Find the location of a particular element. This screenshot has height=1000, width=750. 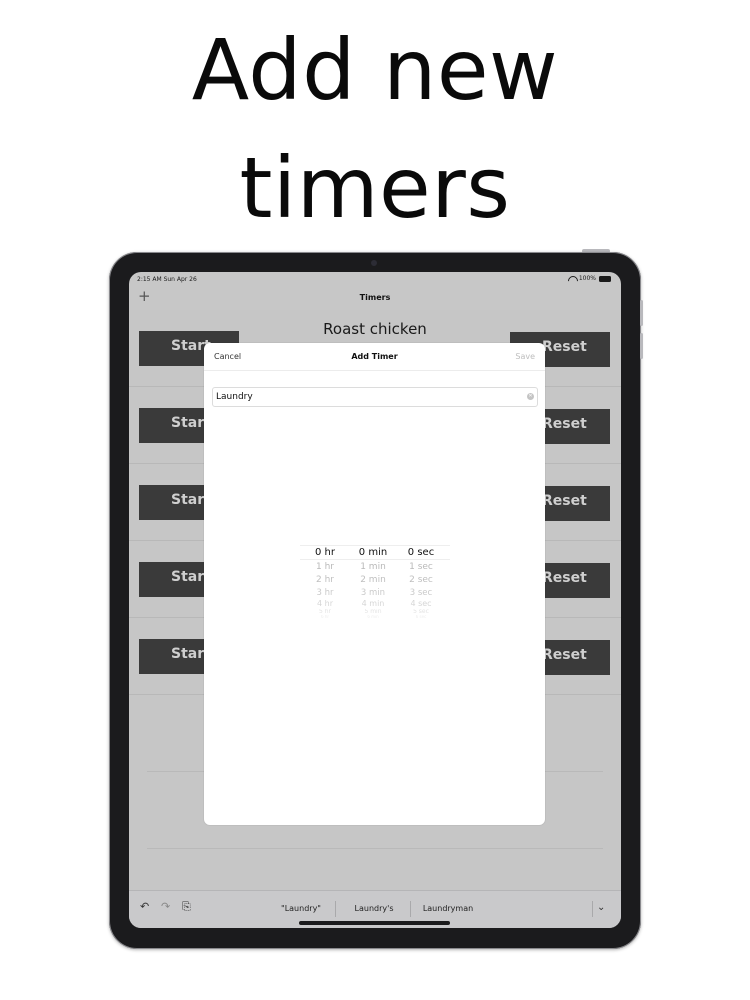

clear-icon: ✕ is located at coordinates (530, 396).